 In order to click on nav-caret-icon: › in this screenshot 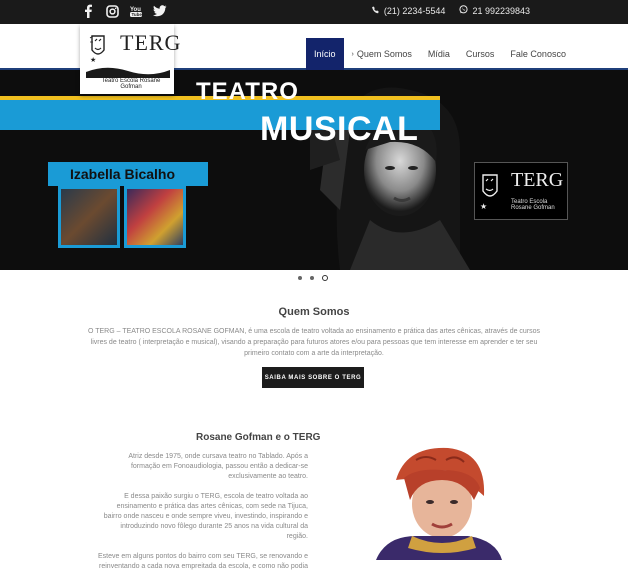, I will do `click(352, 54)`.